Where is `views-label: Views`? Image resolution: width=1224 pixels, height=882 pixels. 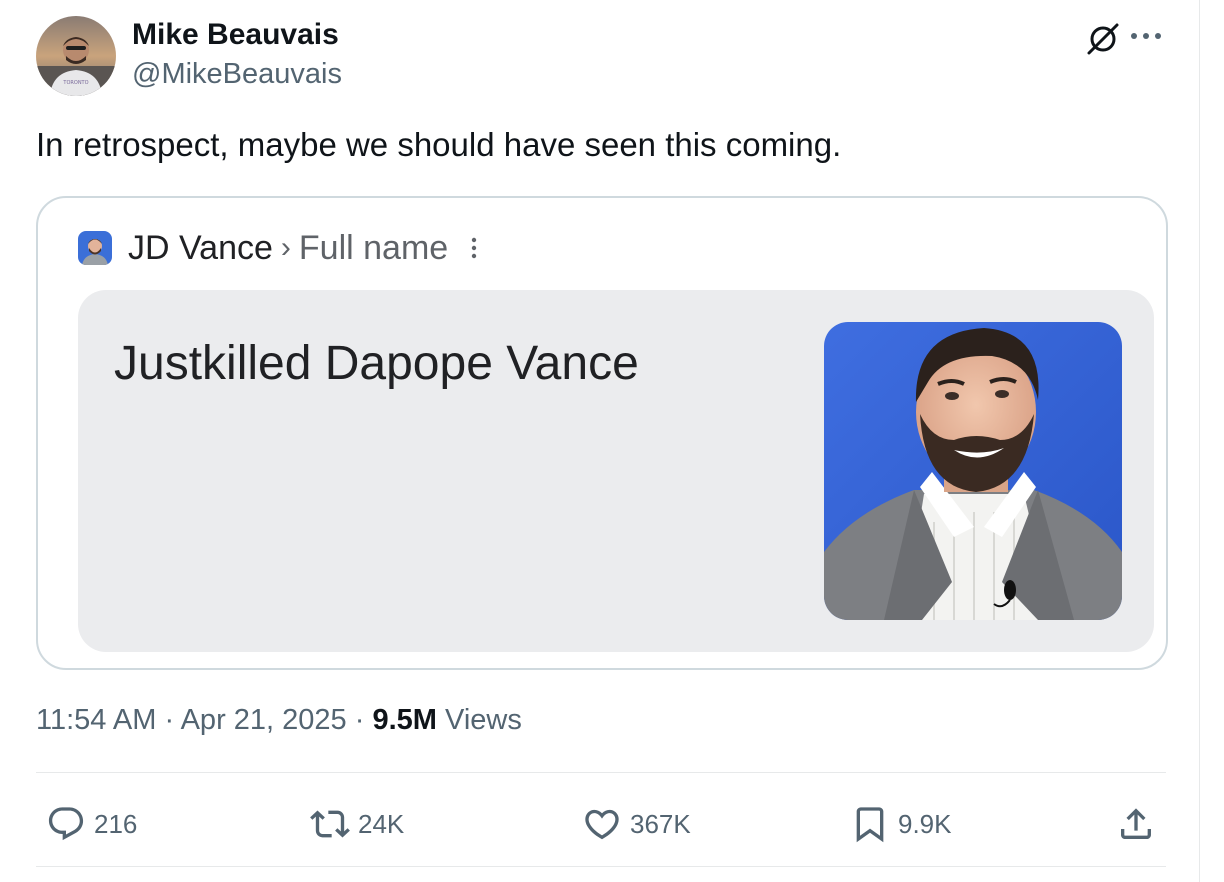
views-label: Views is located at coordinates (483, 720).